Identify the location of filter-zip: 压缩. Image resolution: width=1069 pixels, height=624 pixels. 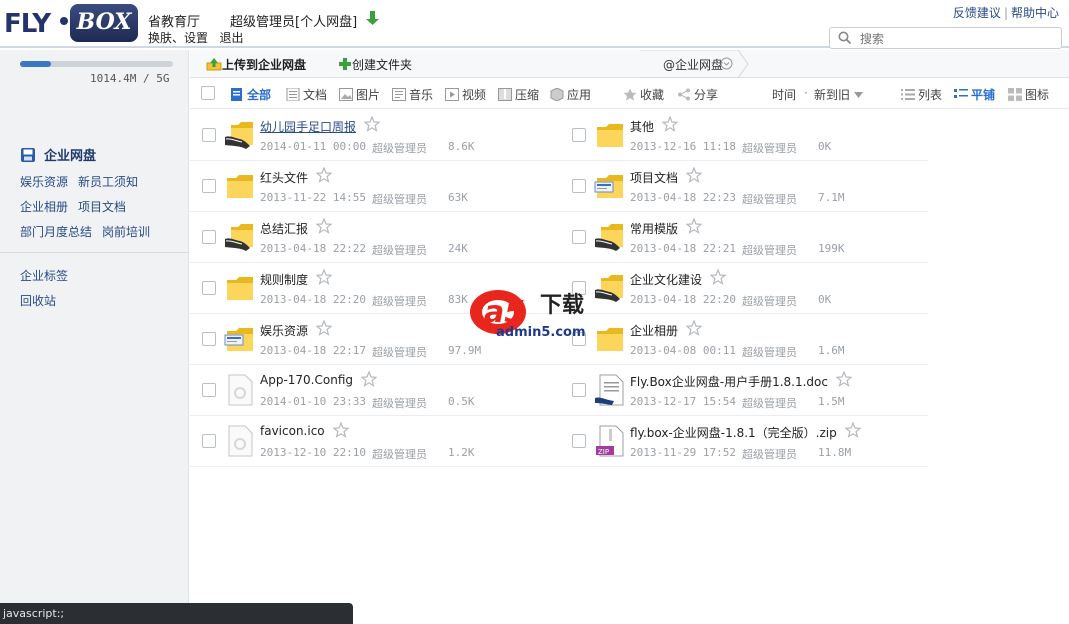
(518, 94).